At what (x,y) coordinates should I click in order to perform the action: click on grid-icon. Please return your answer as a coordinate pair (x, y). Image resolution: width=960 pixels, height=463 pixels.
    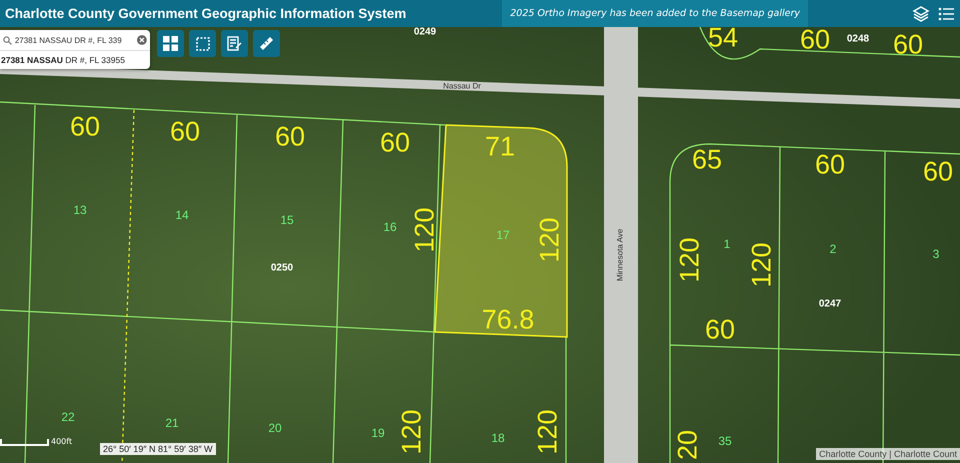
    Looking at the image, I should click on (170, 43).